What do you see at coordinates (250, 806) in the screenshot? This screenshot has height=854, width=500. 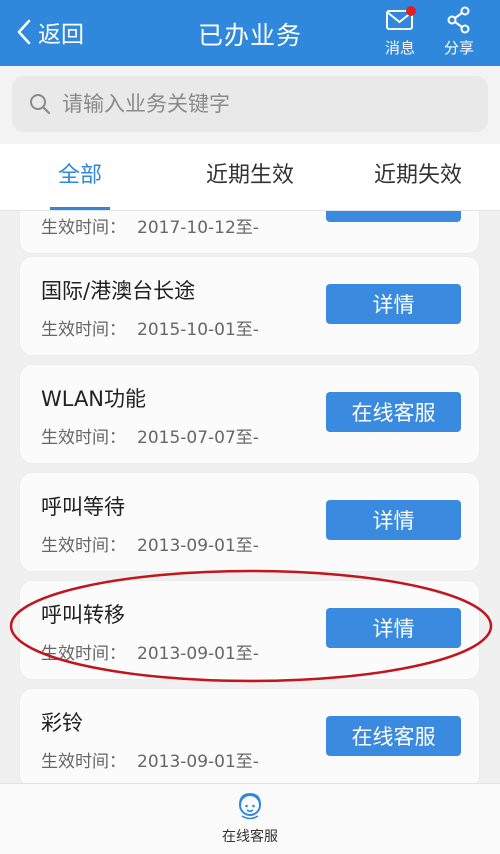 I see `customer-service-icon` at bounding box center [250, 806].